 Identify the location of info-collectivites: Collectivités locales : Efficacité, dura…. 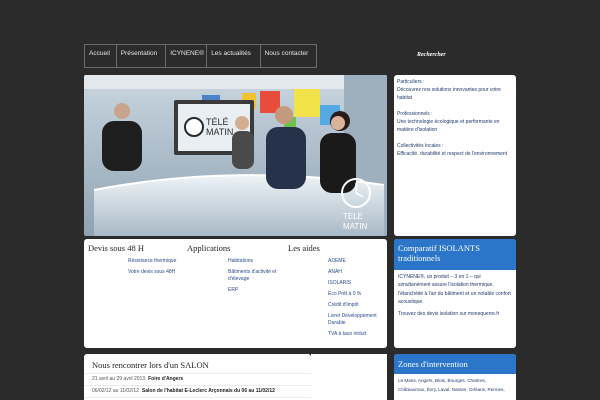
(455, 150).